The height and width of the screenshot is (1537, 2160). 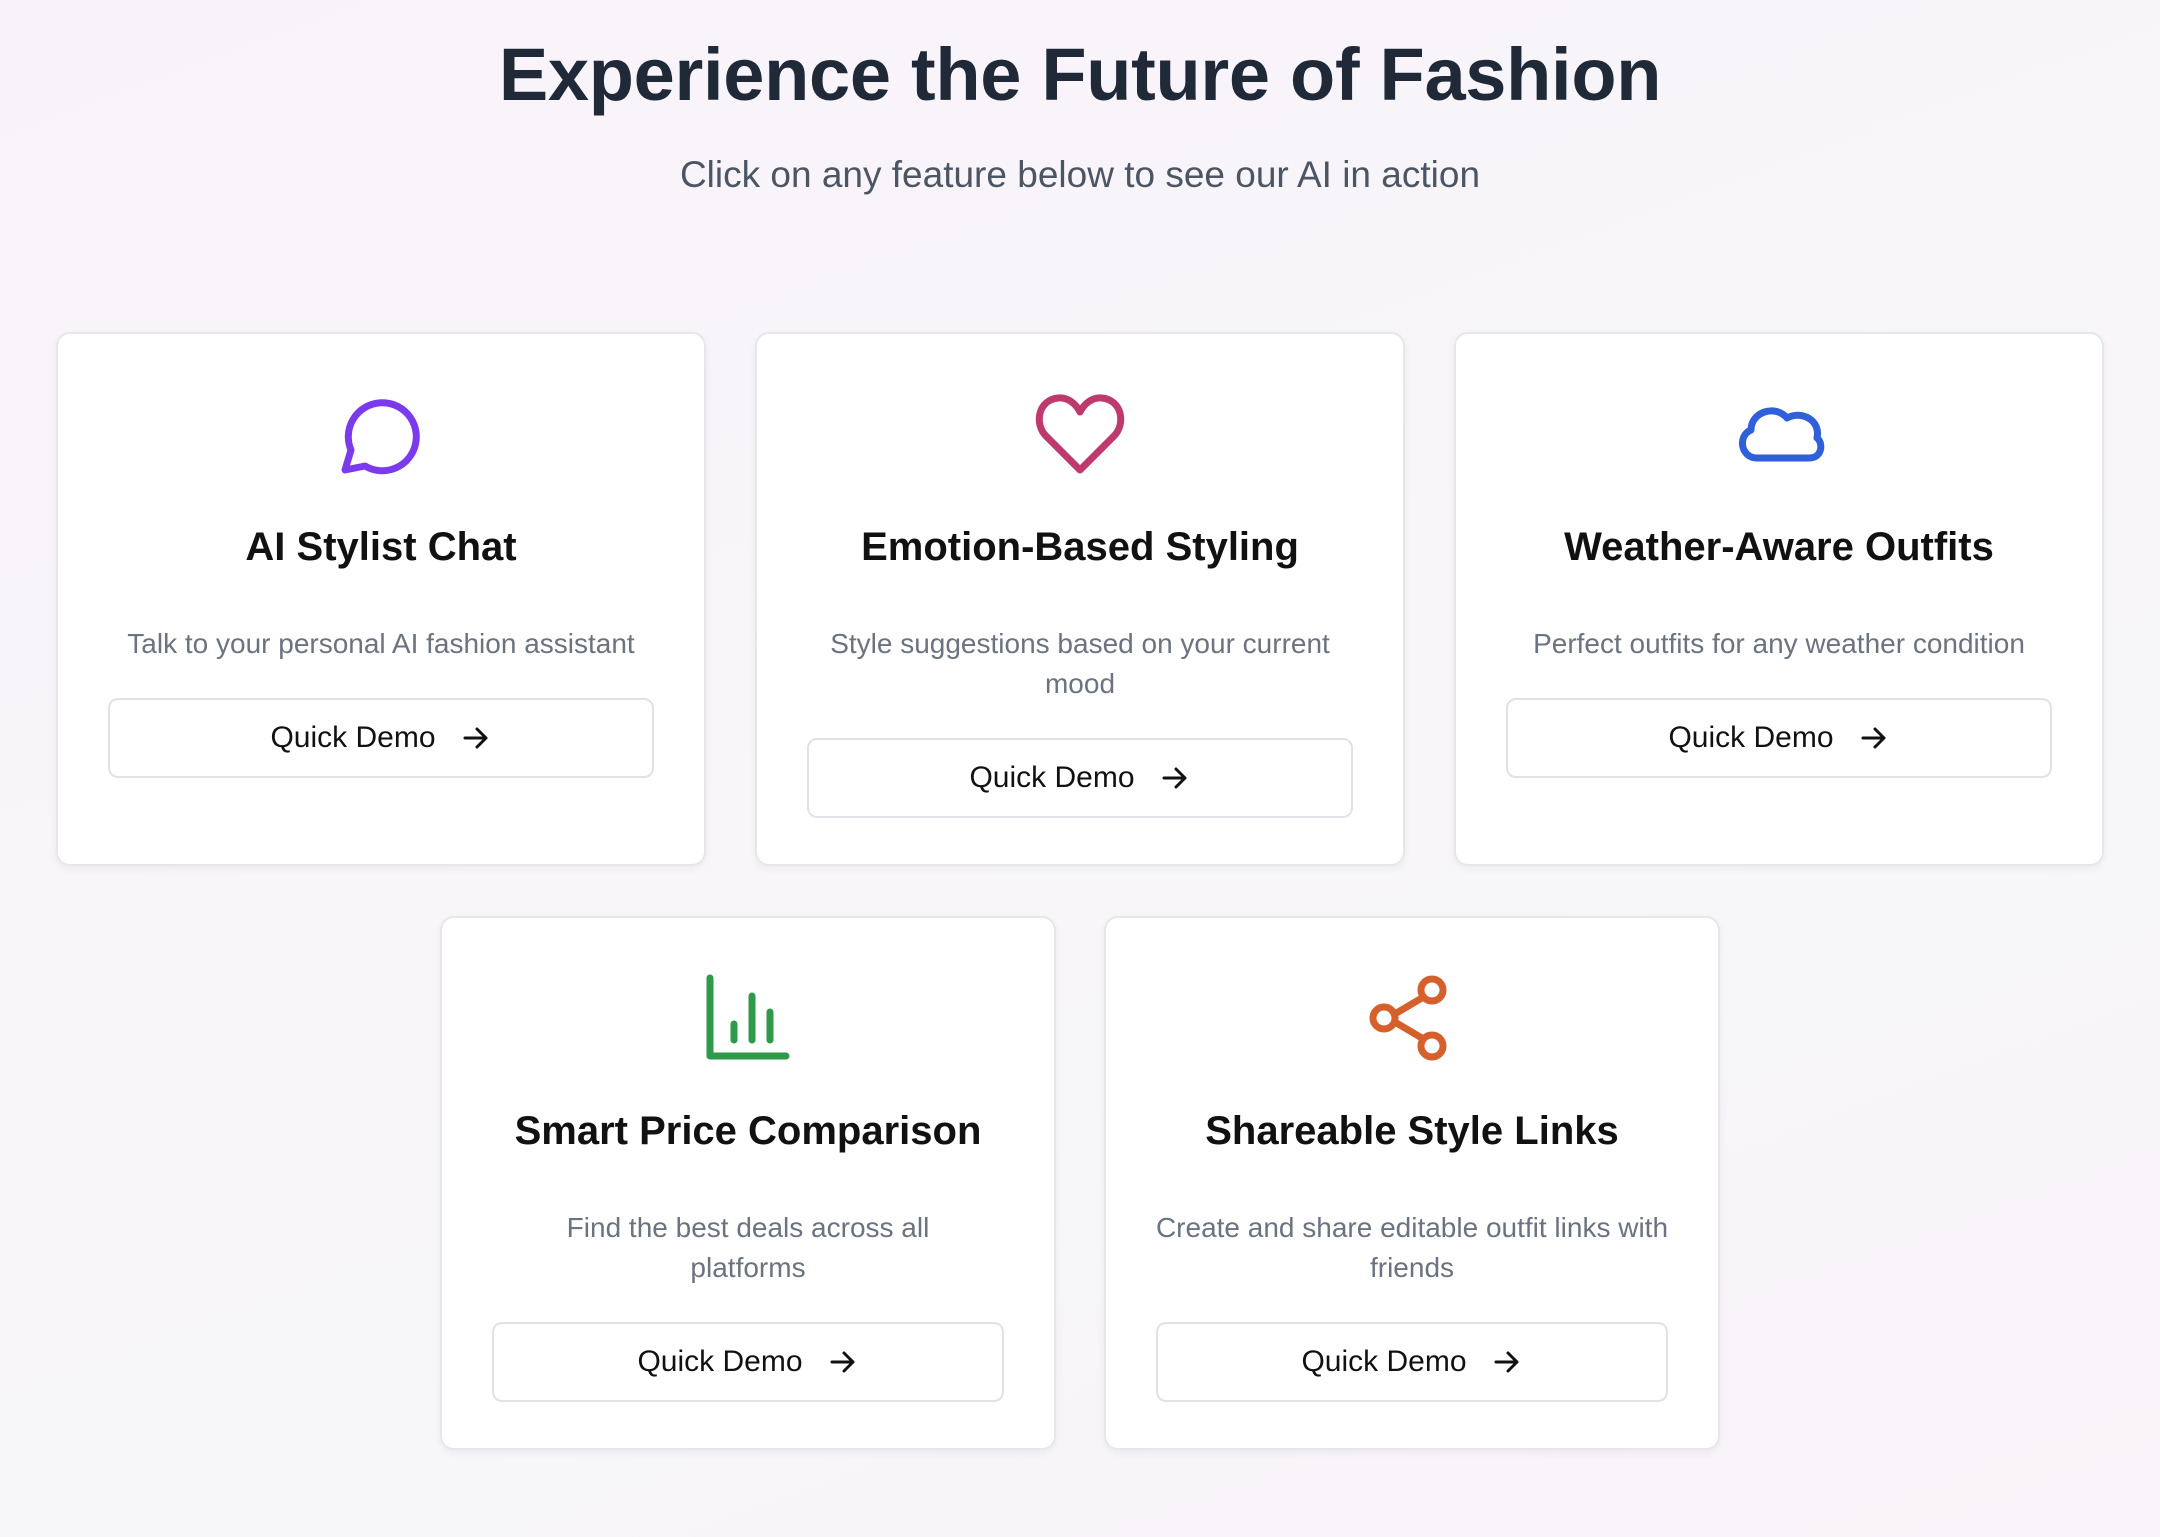 I want to click on page-title: Experience the Future of Fashion, so click(x=1080, y=74).